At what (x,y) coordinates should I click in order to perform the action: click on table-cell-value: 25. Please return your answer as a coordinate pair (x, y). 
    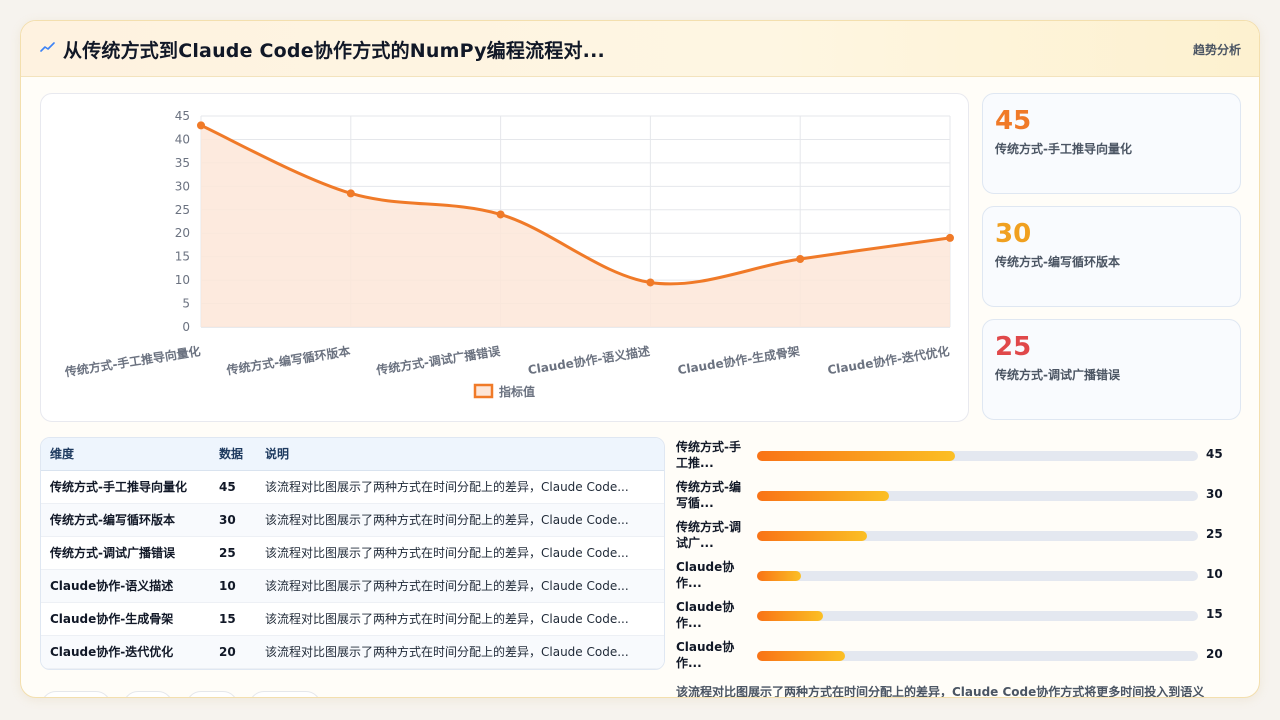
    Looking at the image, I should click on (233, 553).